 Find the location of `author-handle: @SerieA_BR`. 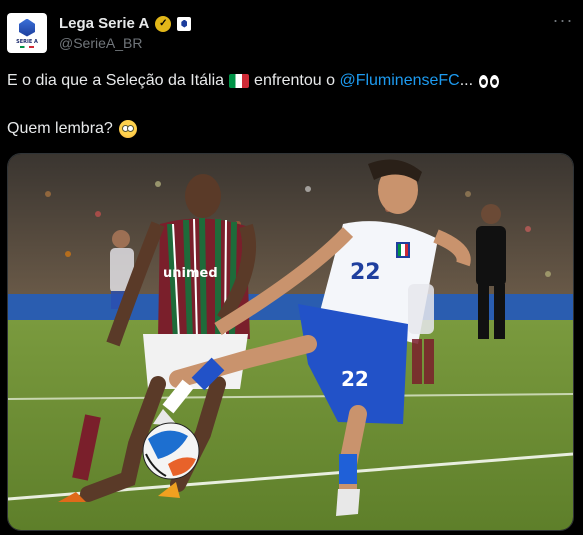

author-handle: @SerieA_BR is located at coordinates (100, 43).